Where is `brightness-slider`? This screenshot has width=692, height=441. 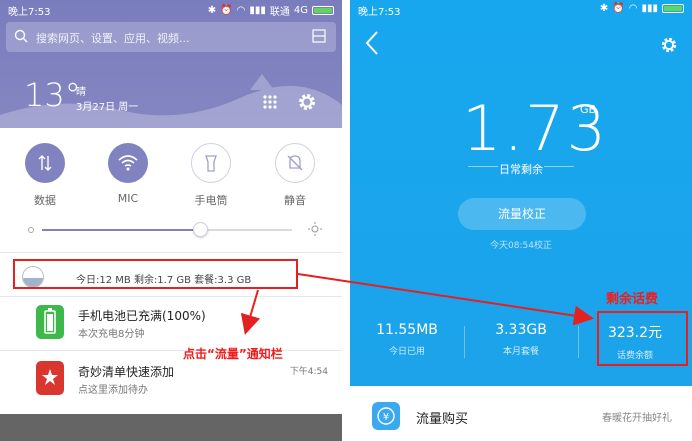
brightness-slider is located at coordinates (175, 229).